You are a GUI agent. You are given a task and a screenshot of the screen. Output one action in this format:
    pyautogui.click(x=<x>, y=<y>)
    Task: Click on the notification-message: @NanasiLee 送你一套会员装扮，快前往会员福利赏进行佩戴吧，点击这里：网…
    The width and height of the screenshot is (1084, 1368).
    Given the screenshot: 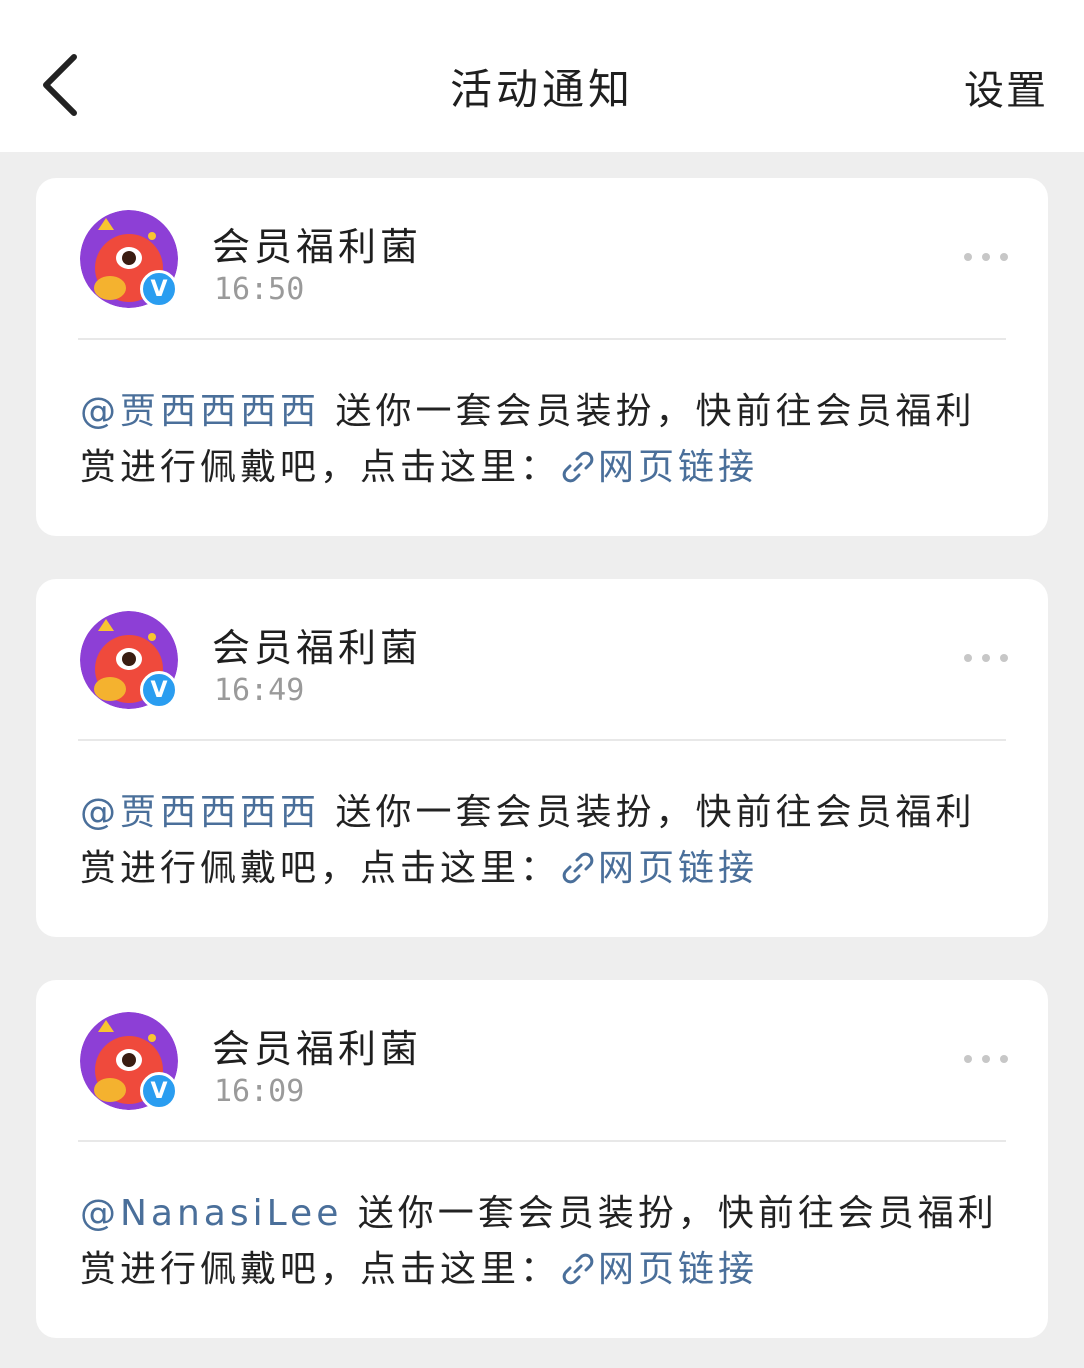 What is the action you would take?
    pyautogui.click(x=539, y=1242)
    